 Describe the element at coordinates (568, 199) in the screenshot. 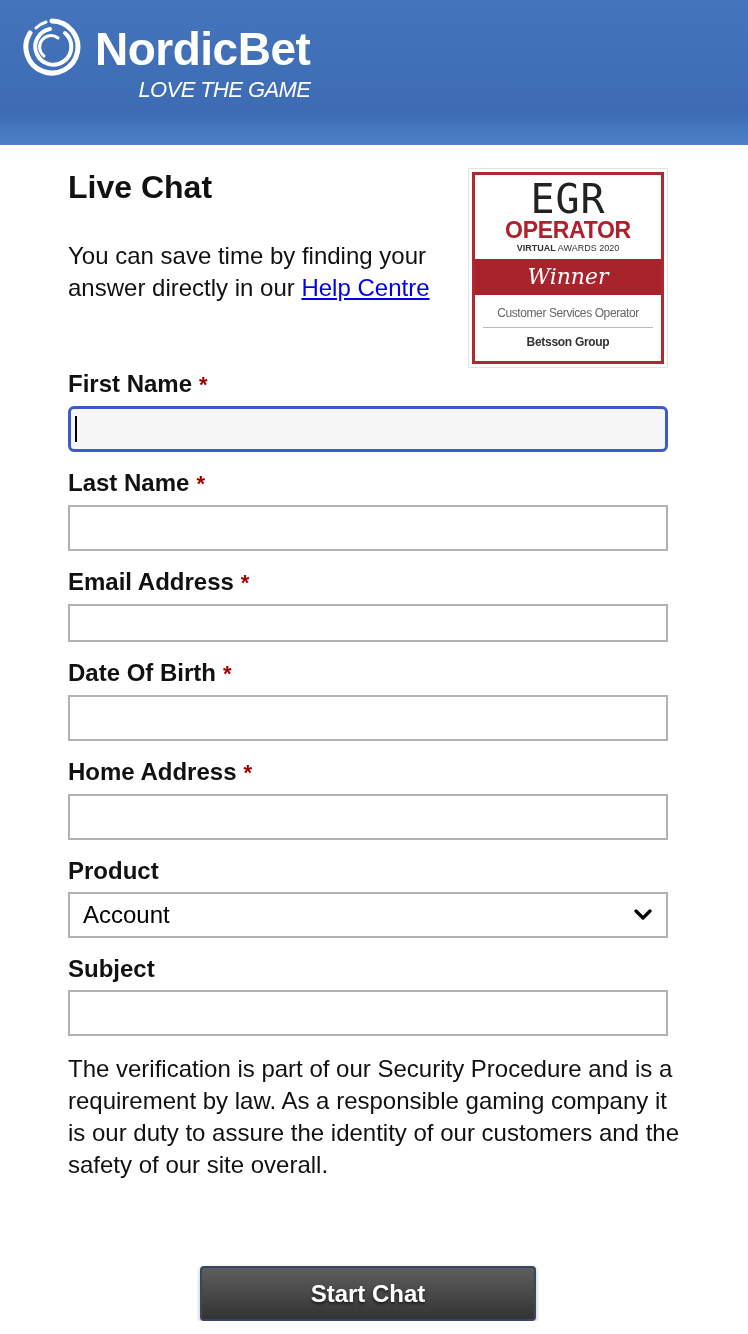

I see `badge-heading: EGR` at that location.